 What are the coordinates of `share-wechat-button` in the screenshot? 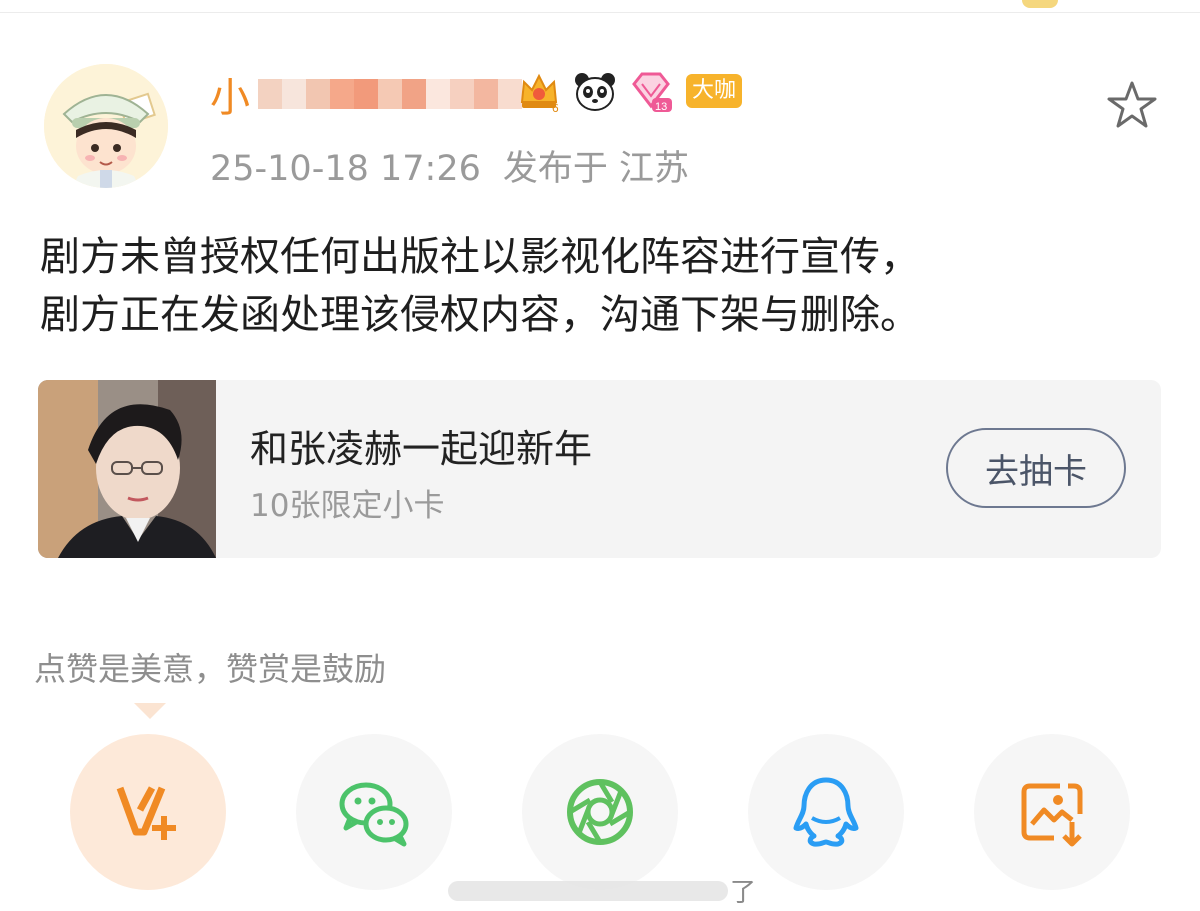 It's located at (374, 812).